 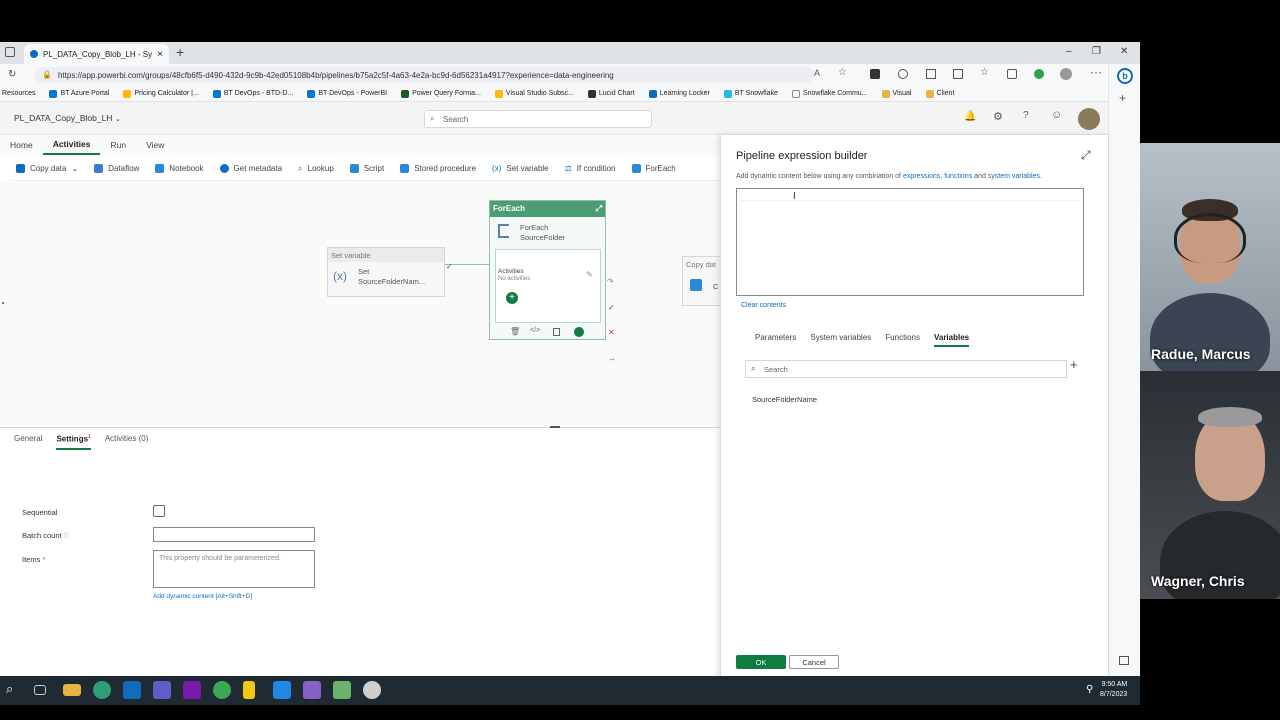 What do you see at coordinates (1012, 74) in the screenshot?
I see `collections-icon` at bounding box center [1012, 74].